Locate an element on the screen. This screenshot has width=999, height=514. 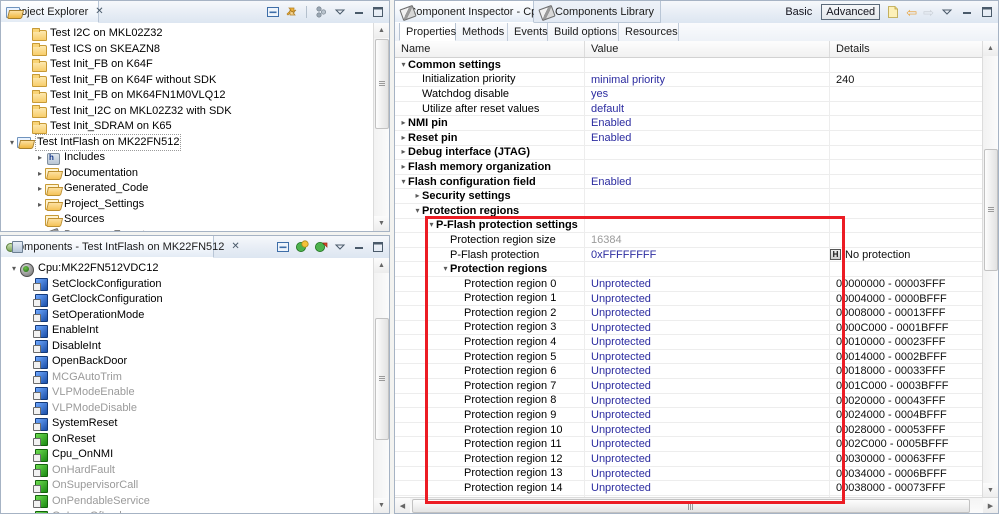
property-name-cell: Protection region 4 is located at coordinates (490, 342).